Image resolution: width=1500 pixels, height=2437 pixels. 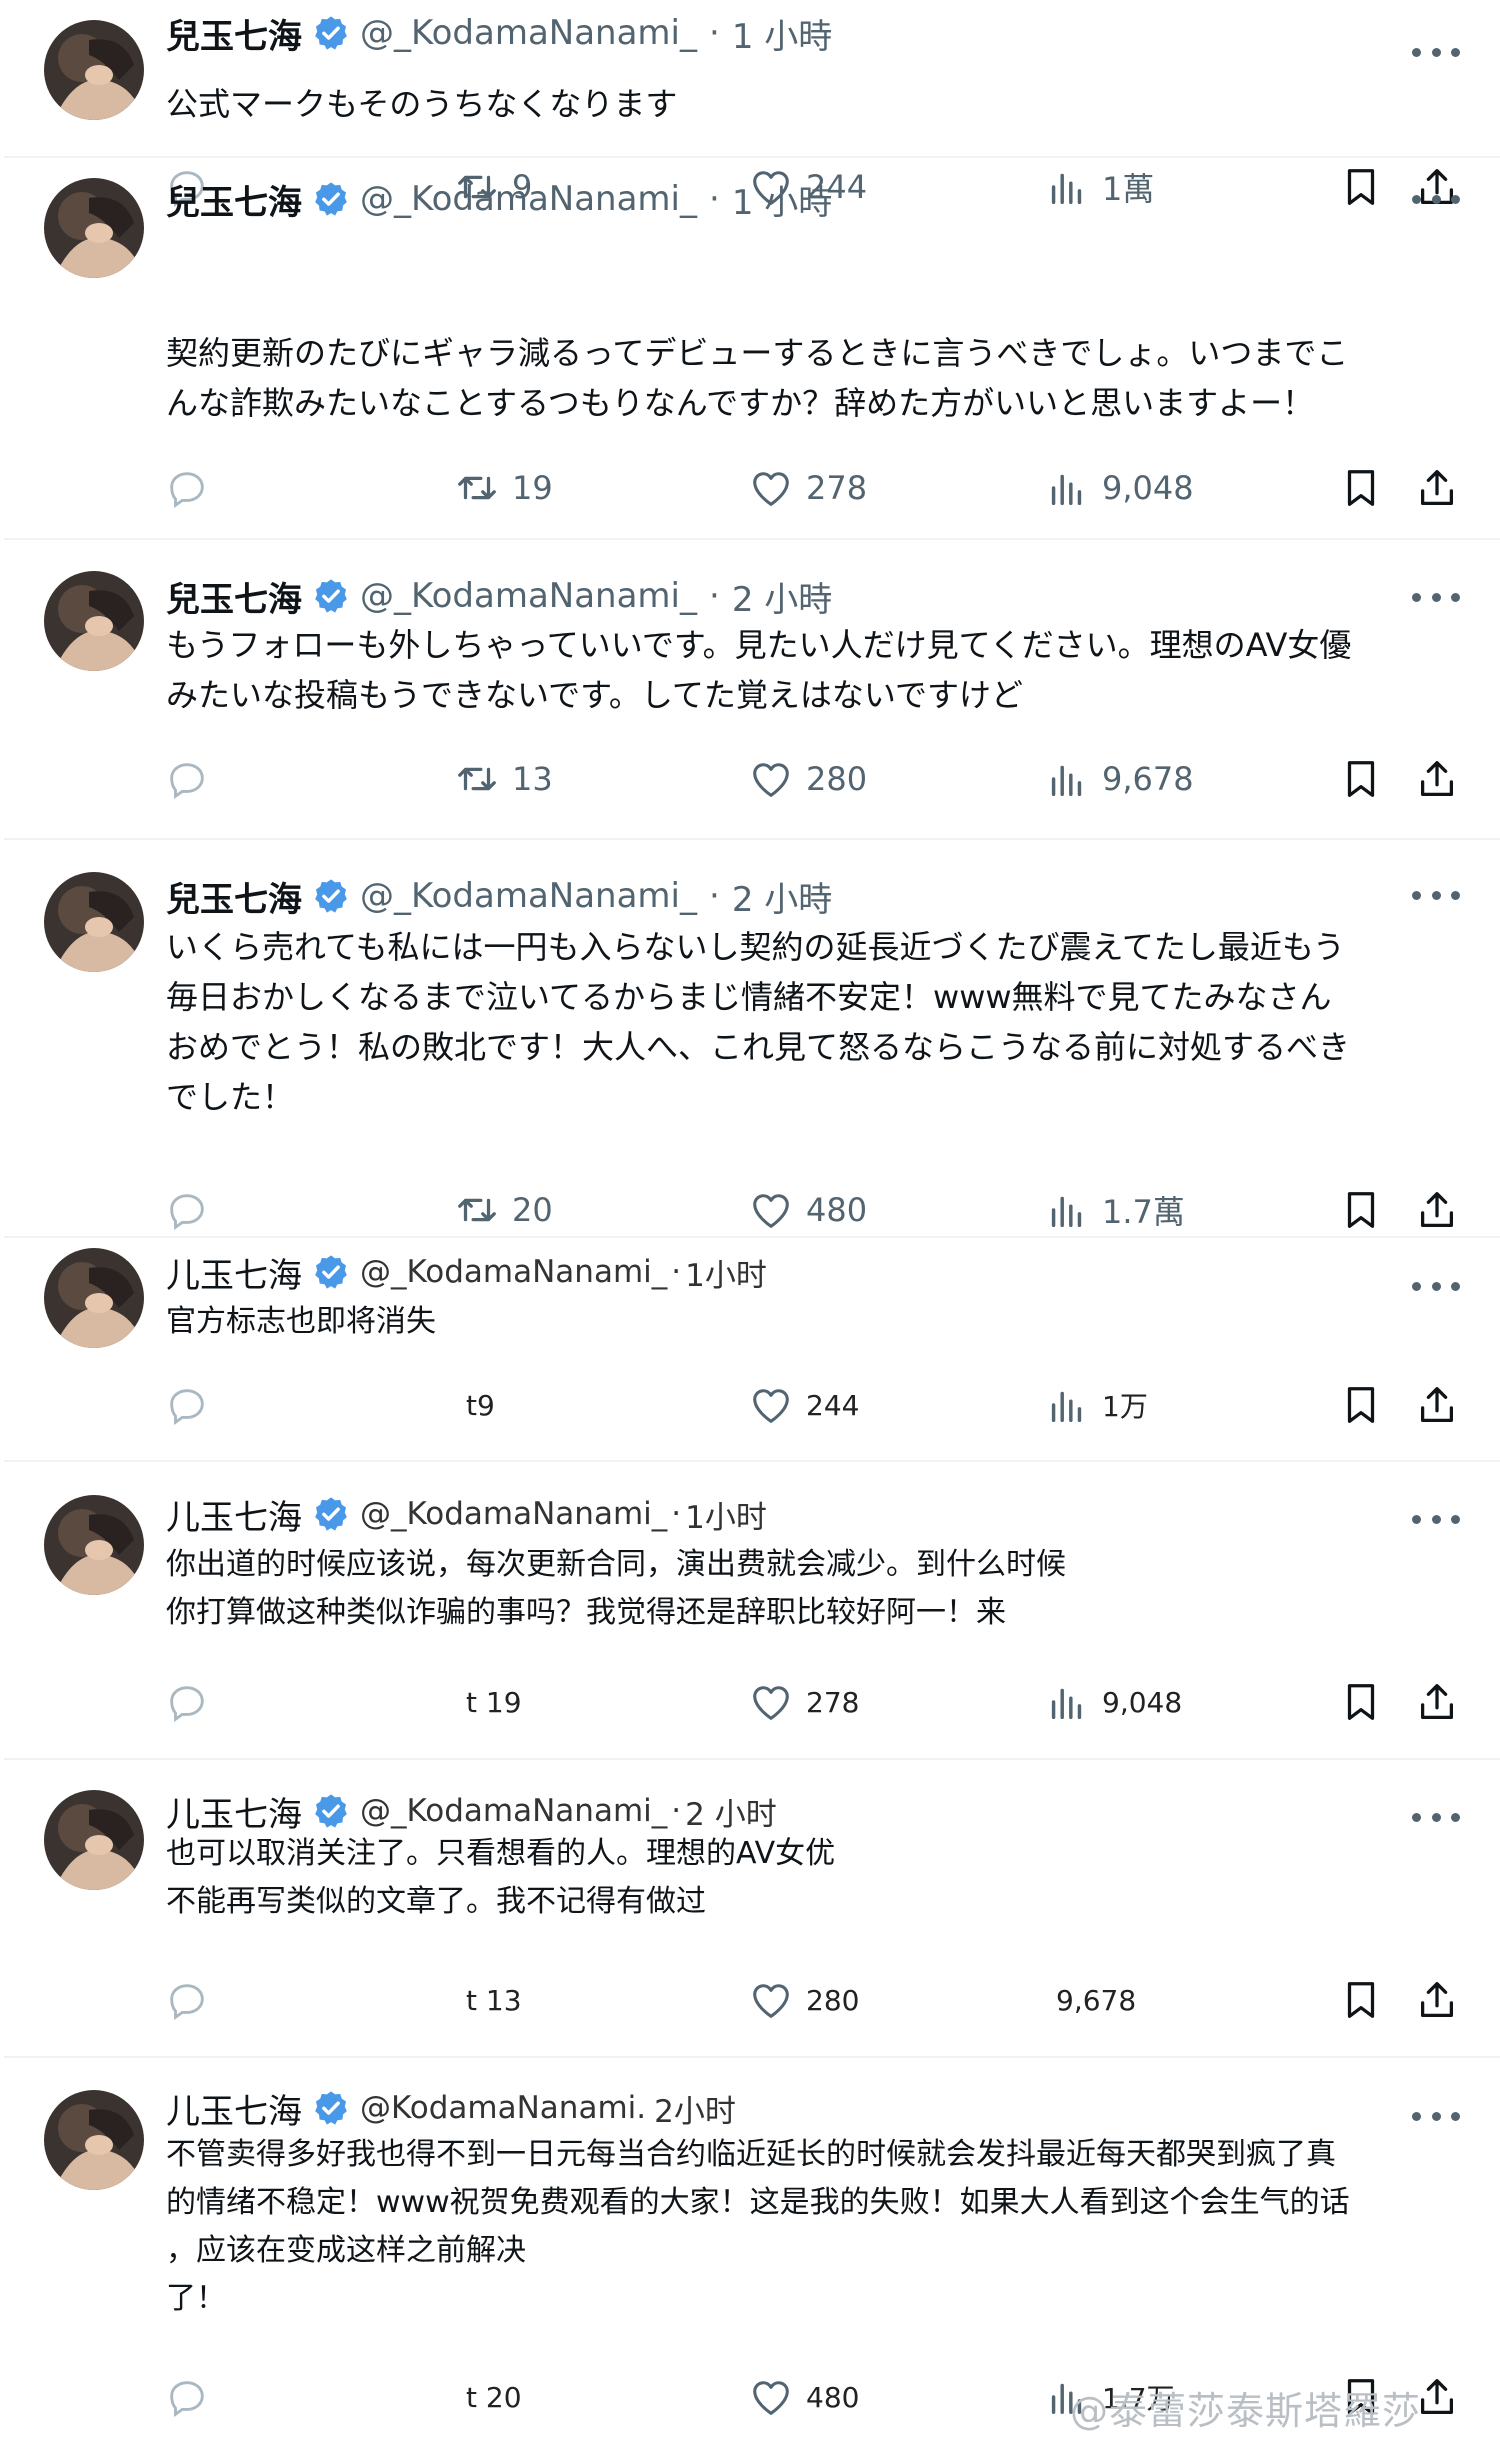 What do you see at coordinates (503, 488) in the screenshot?
I see `retweet-button: 19` at bounding box center [503, 488].